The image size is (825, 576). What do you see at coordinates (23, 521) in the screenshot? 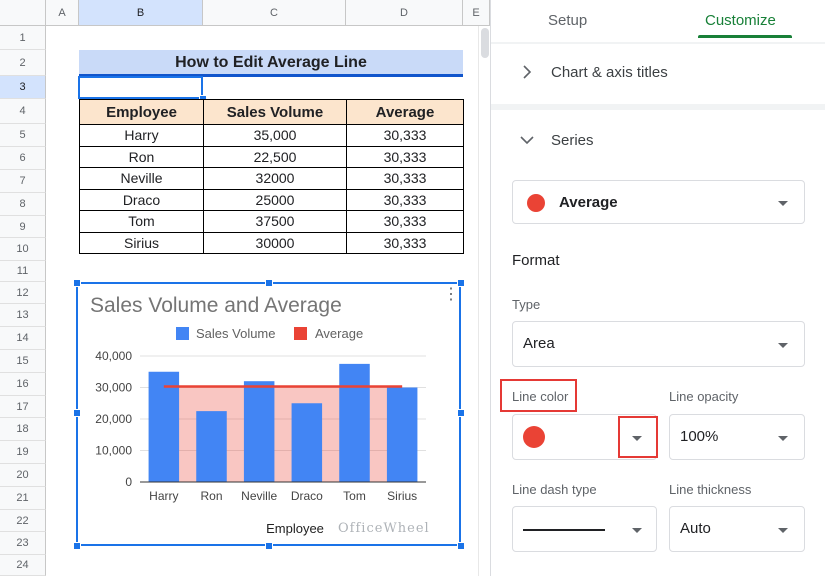
I see `row-header-22: 22` at bounding box center [23, 521].